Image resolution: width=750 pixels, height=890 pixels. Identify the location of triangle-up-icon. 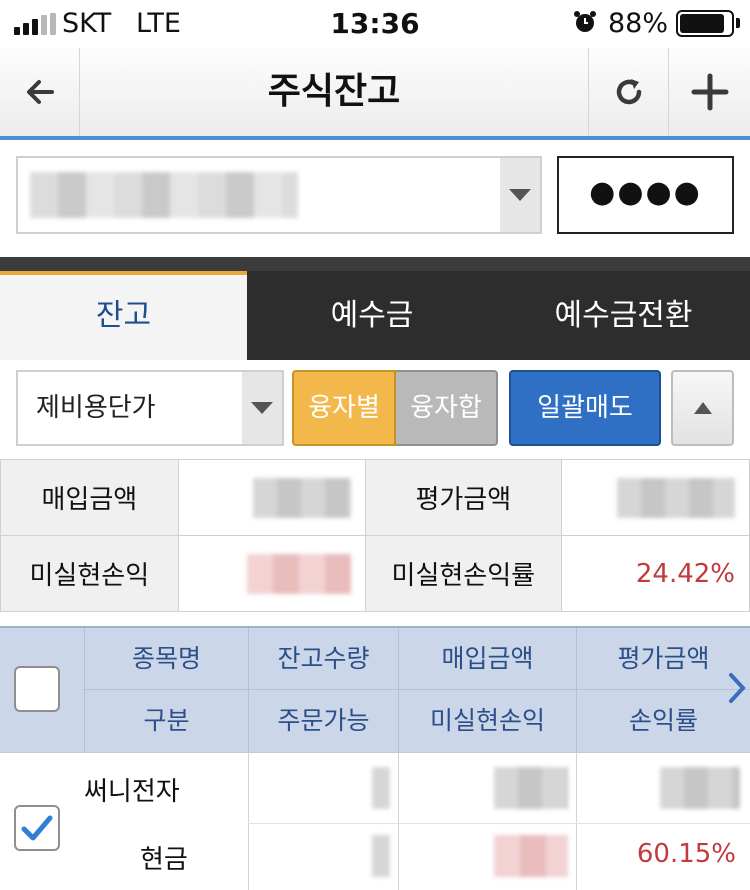
(702, 408).